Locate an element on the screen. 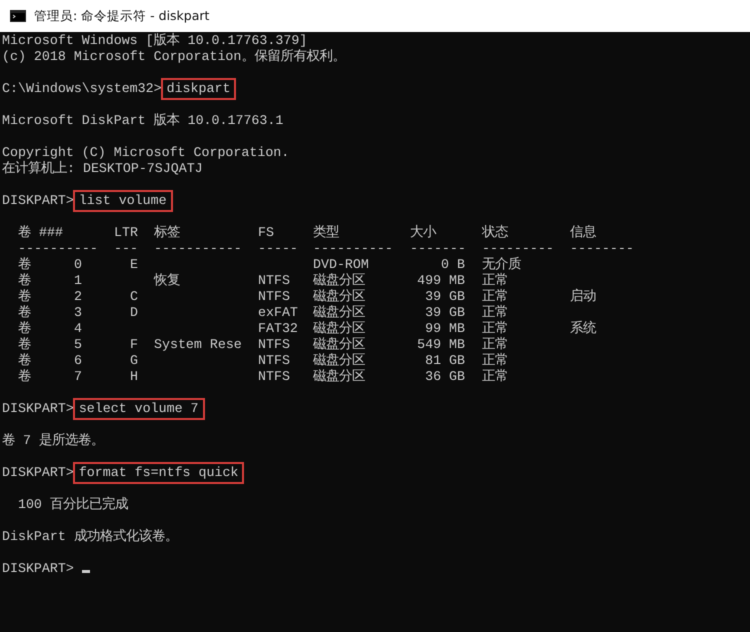 This screenshot has width=750, height=632. column-rule: --- is located at coordinates (126, 249).